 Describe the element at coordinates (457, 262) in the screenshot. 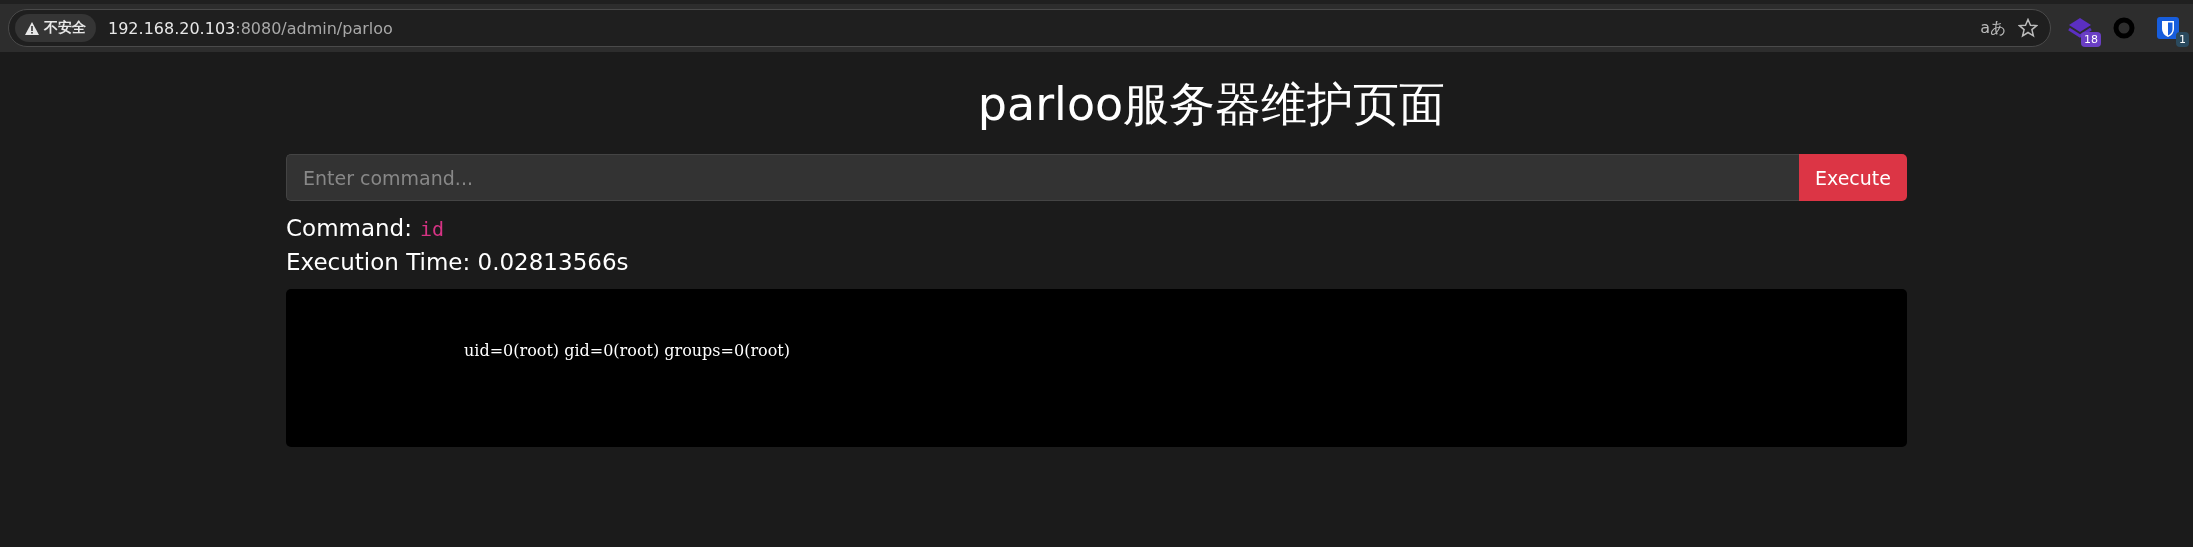

I see `execution-time: Execution Time: 0.02813566s` at that location.